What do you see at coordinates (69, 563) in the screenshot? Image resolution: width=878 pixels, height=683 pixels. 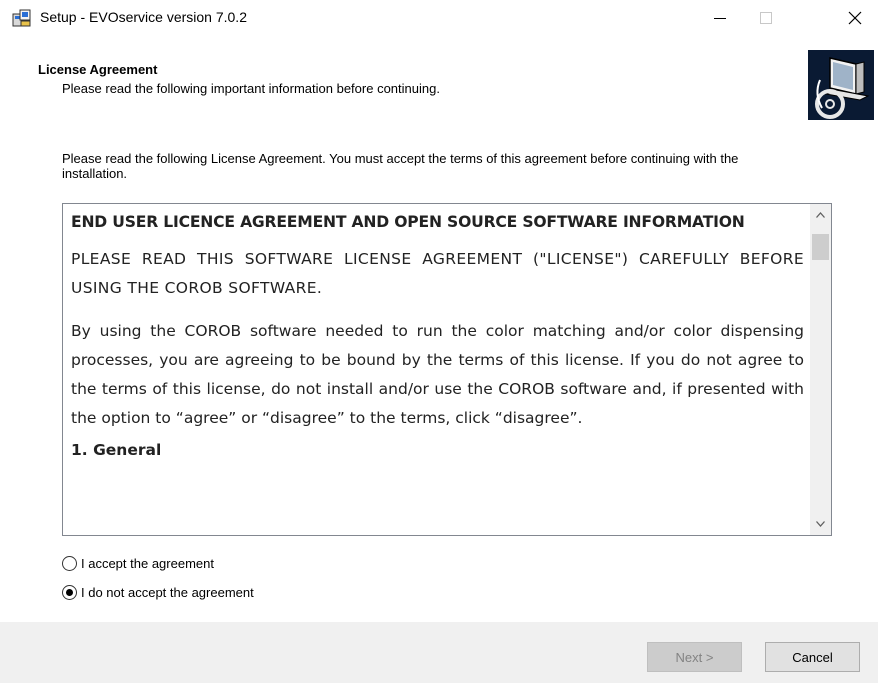 I see `accept-radio` at bounding box center [69, 563].